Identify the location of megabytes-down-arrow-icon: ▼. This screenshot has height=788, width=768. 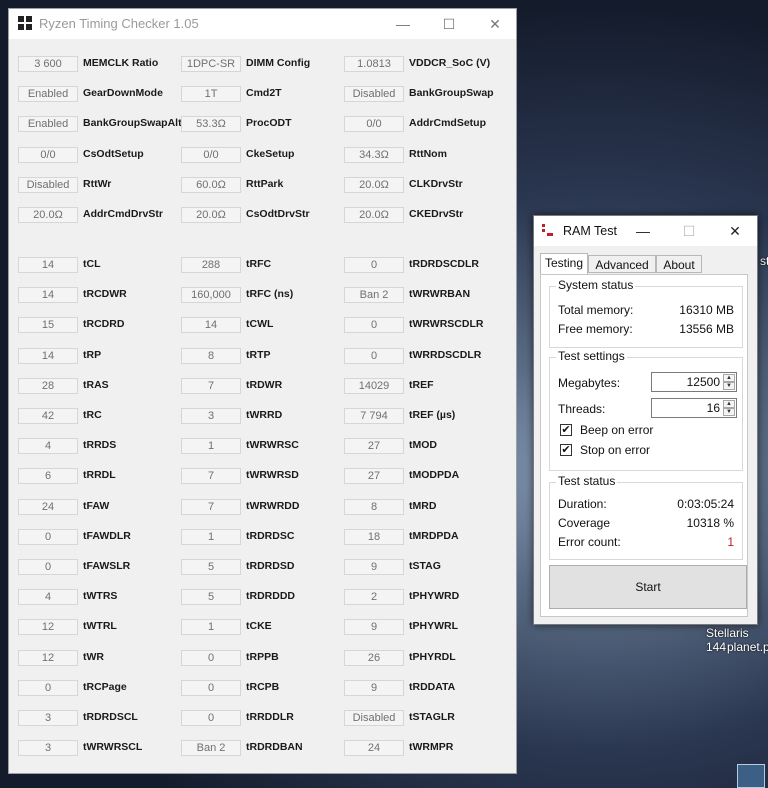
(729, 386).